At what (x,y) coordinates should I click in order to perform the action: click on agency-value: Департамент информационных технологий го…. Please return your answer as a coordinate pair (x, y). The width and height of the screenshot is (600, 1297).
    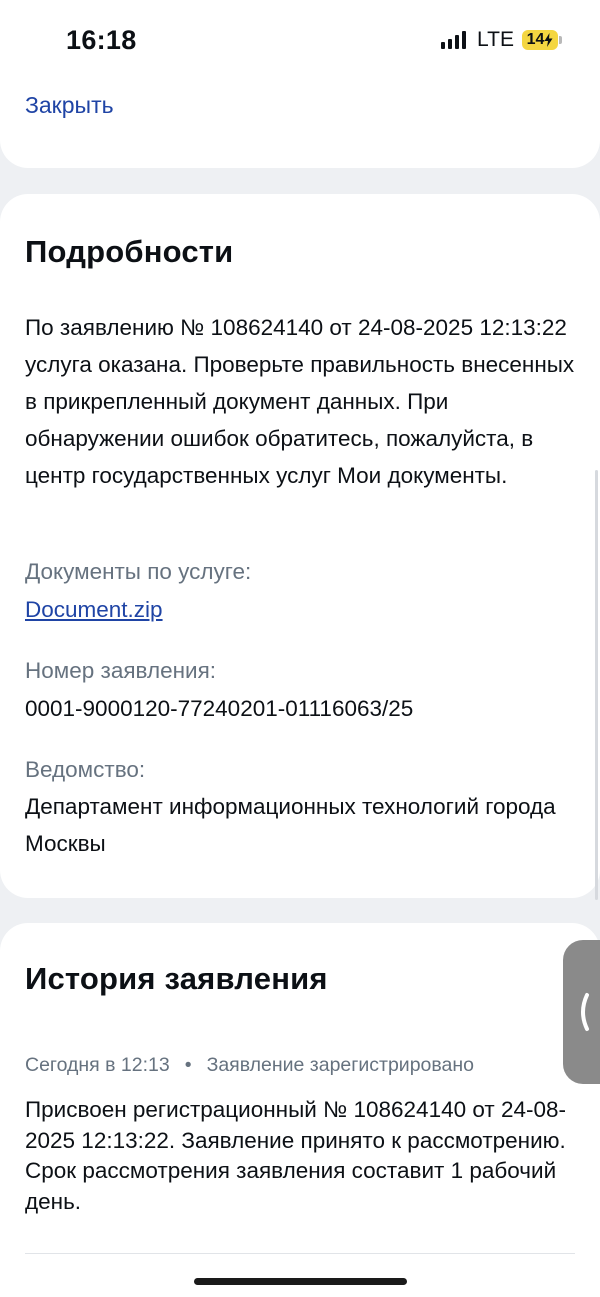
    Looking at the image, I should click on (290, 825).